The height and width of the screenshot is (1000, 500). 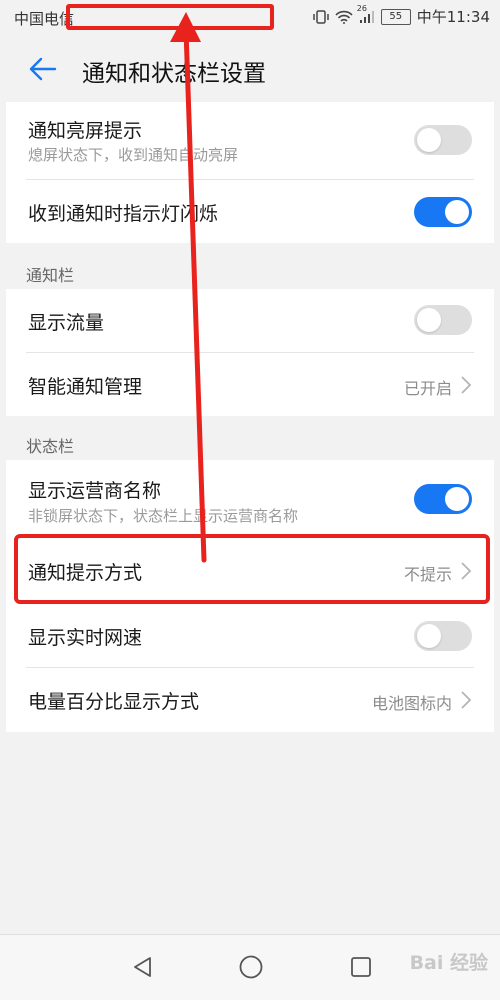 What do you see at coordinates (250, 140) in the screenshot?
I see `setting-screen-on: 通知亮屏提示 熄屏状态下，收到通知自动亮屏` at bounding box center [250, 140].